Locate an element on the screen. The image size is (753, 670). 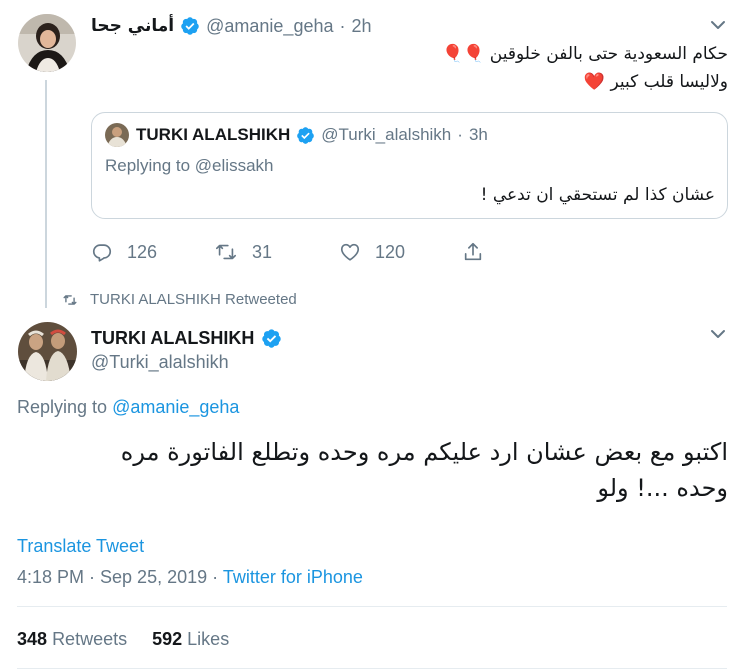
share-icon is located at coordinates (473, 251).